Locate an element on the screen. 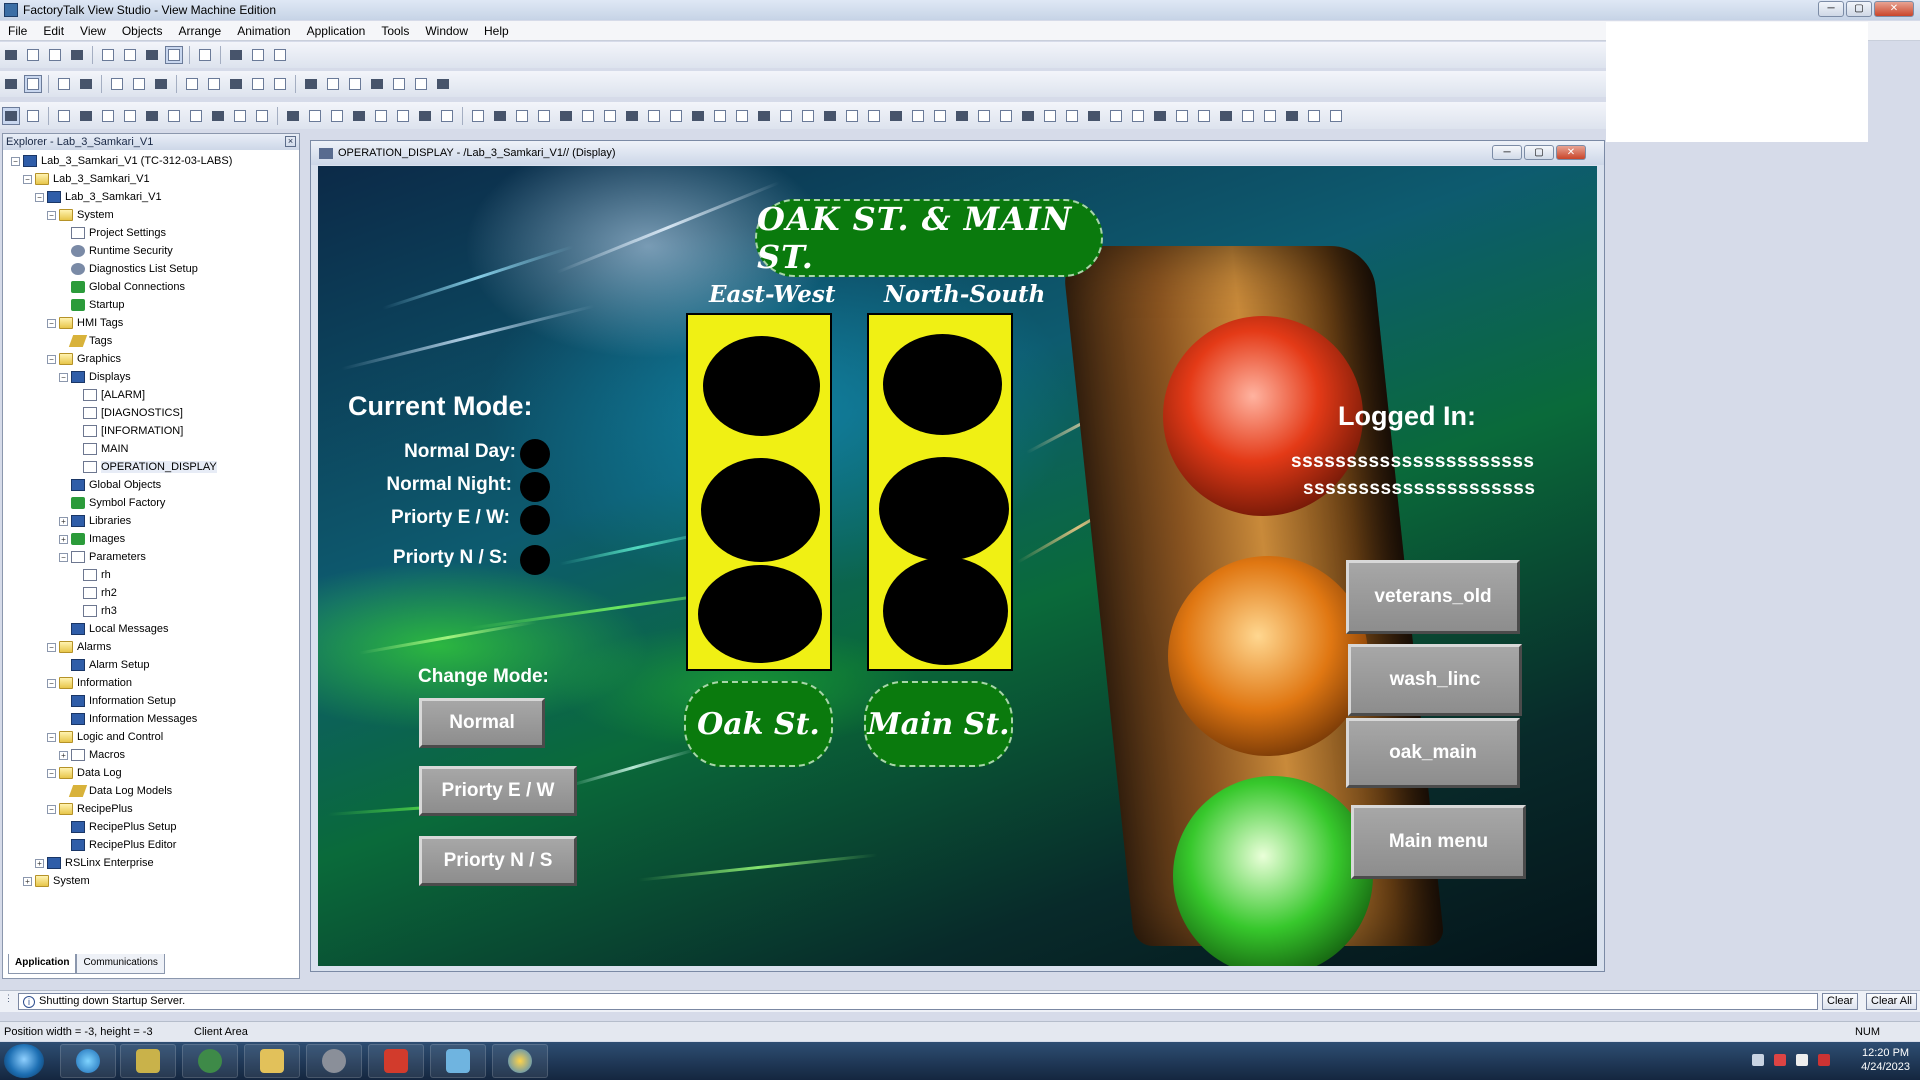  tree-item: [ALARM] is located at coordinates (151, 395).